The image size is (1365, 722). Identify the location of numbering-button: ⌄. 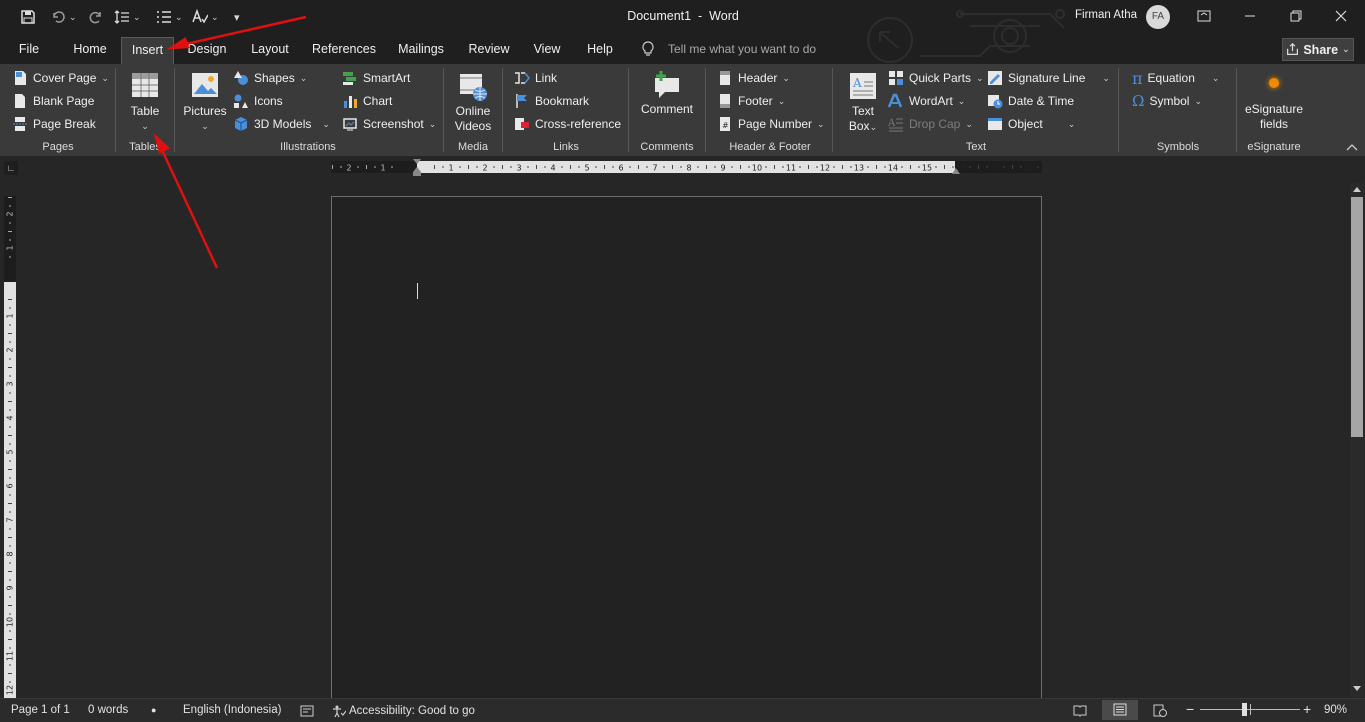
(169, 17).